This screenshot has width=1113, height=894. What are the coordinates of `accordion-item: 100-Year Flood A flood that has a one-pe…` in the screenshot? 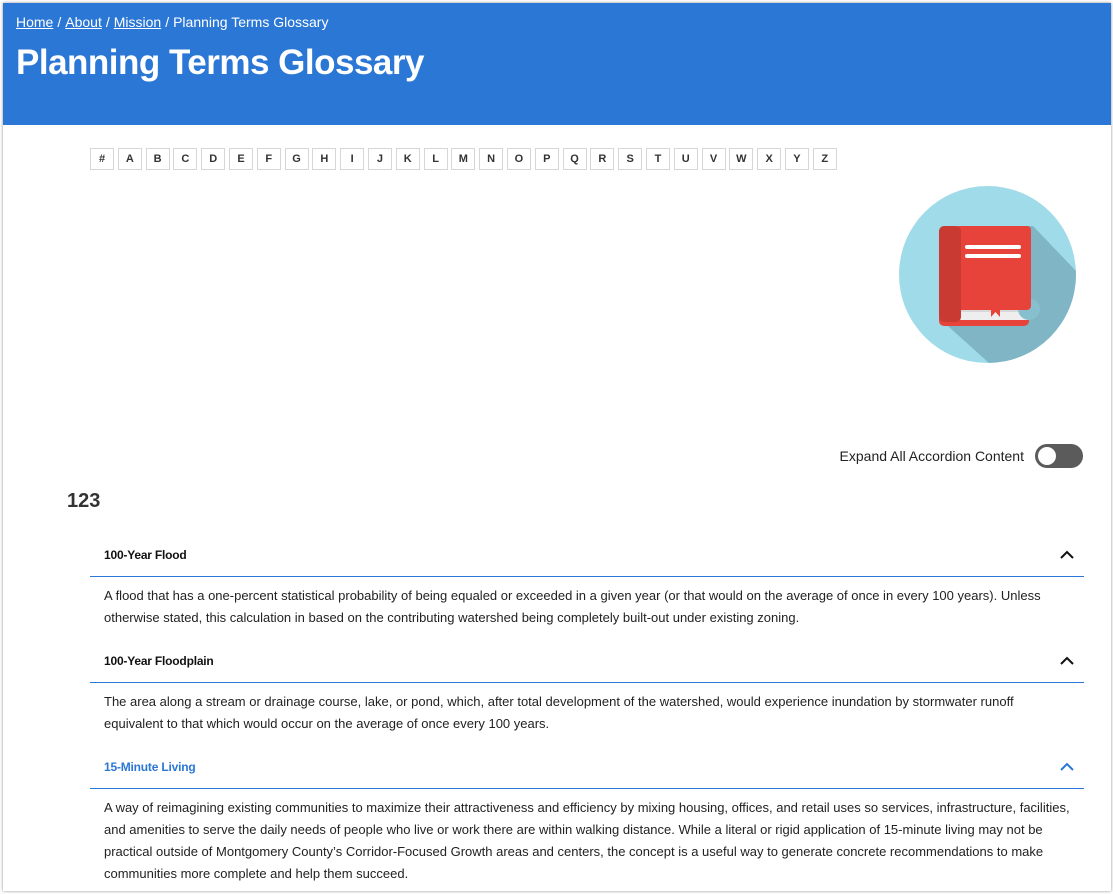 It's located at (587, 586).